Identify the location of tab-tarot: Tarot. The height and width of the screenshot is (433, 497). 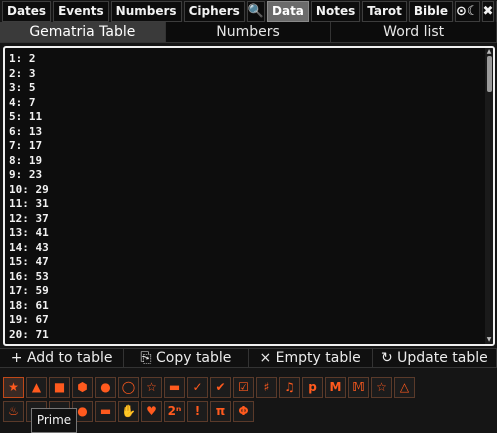
(384, 11).